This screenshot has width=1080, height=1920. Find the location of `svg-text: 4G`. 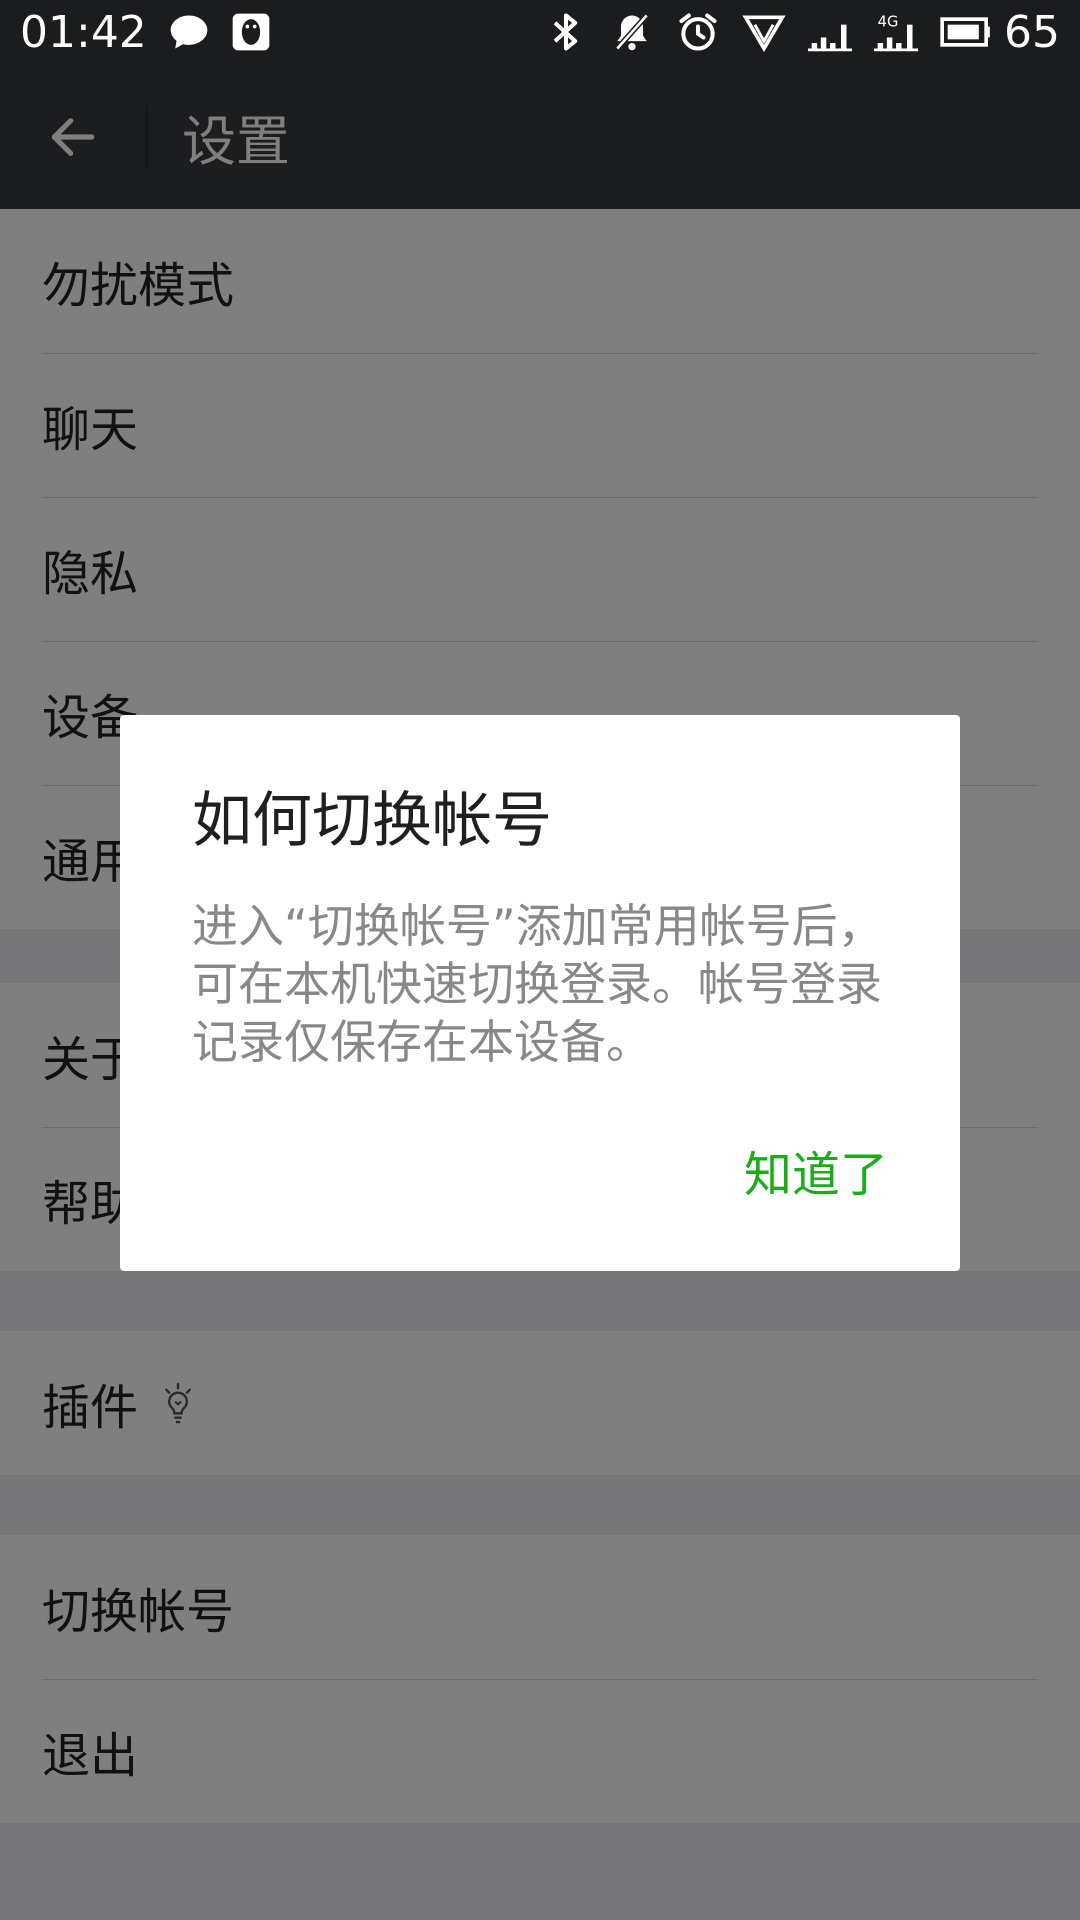

svg-text: 4G is located at coordinates (888, 22).